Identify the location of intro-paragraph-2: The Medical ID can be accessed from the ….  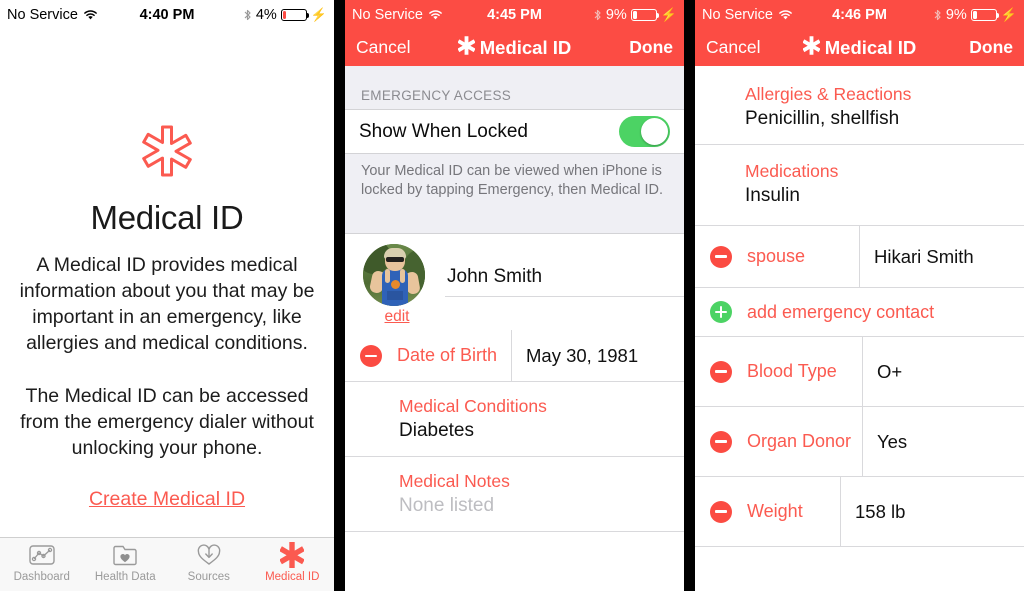
(167, 421).